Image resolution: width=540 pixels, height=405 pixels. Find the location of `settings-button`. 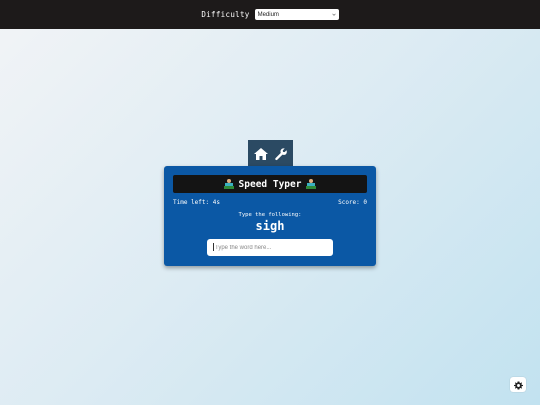

settings-button is located at coordinates (518, 384).